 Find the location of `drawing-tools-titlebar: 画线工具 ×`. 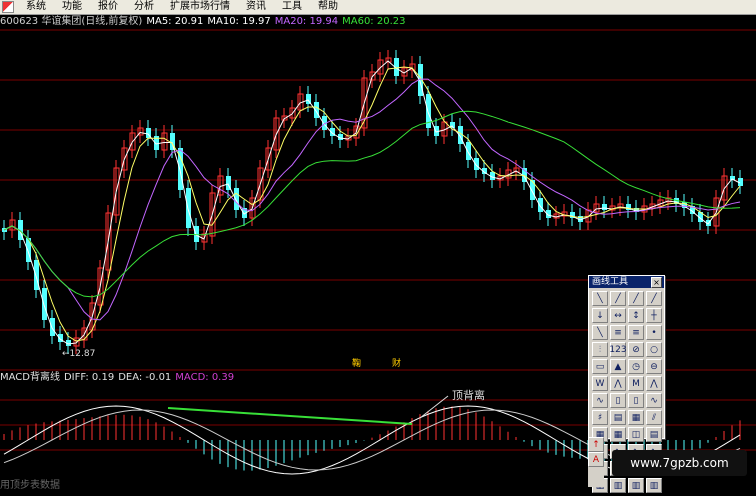

drawing-tools-titlebar: 画线工具 × is located at coordinates (626, 282).